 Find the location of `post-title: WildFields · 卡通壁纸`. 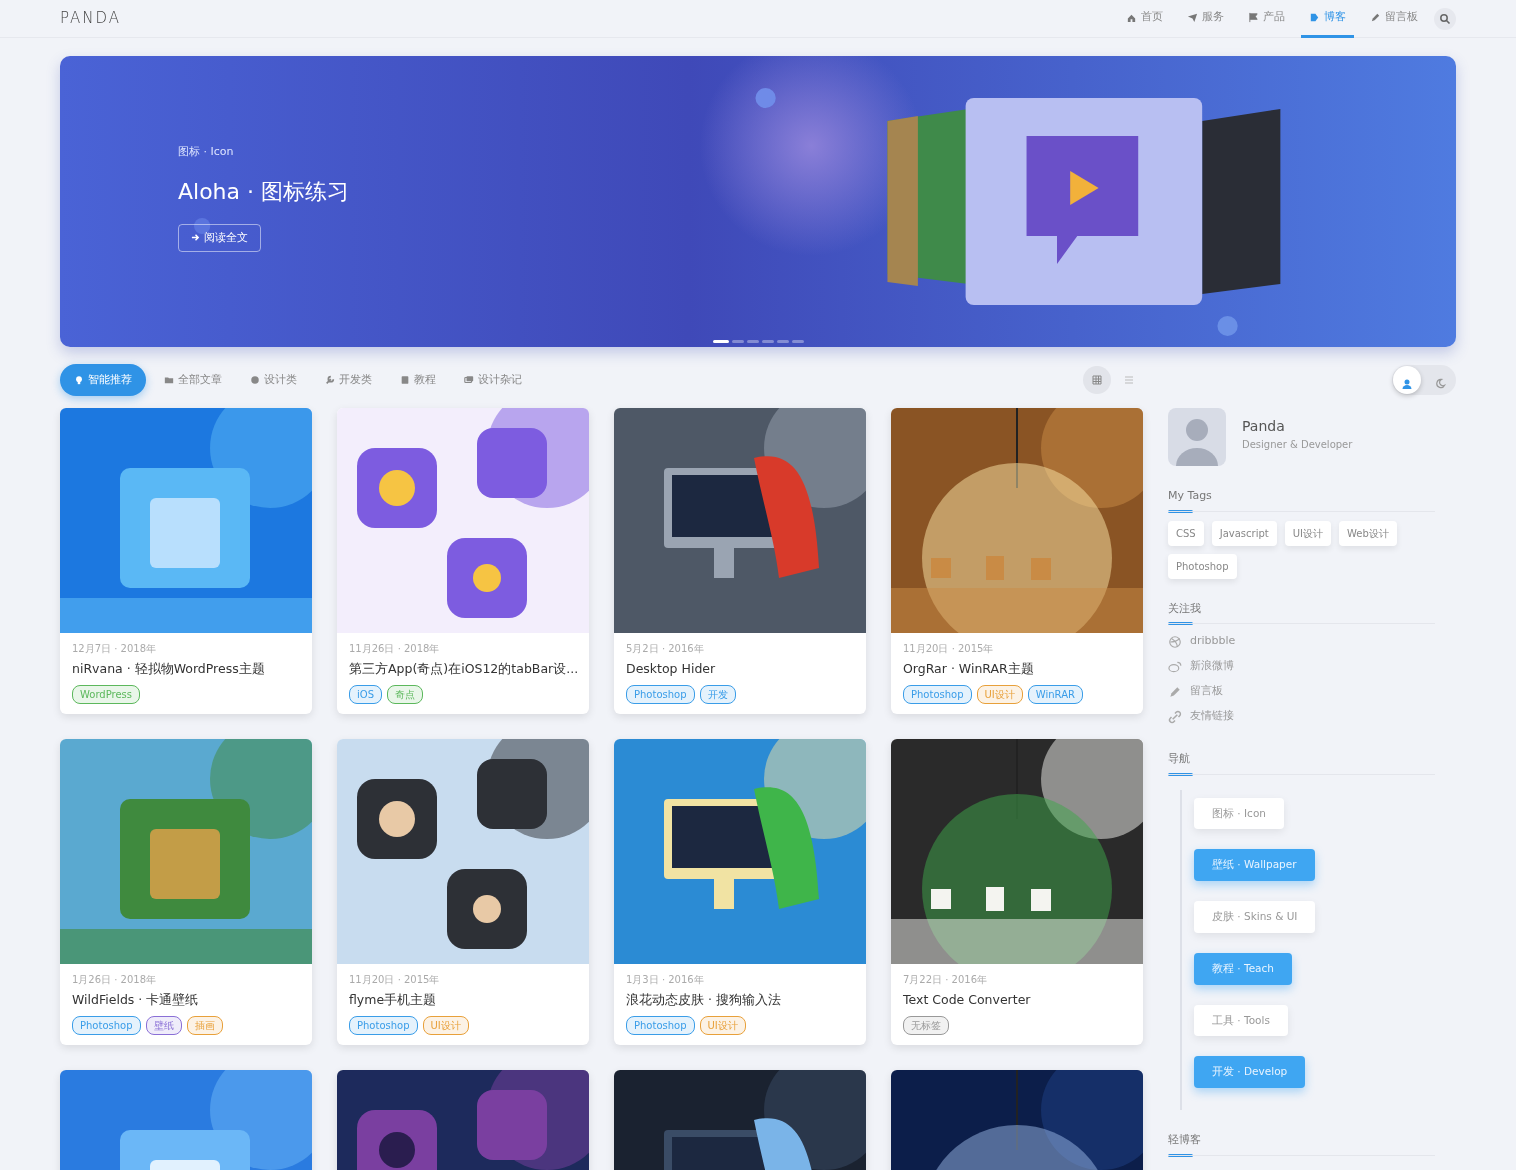

post-title: WildFields · 卡通壁纸 is located at coordinates (186, 1000).